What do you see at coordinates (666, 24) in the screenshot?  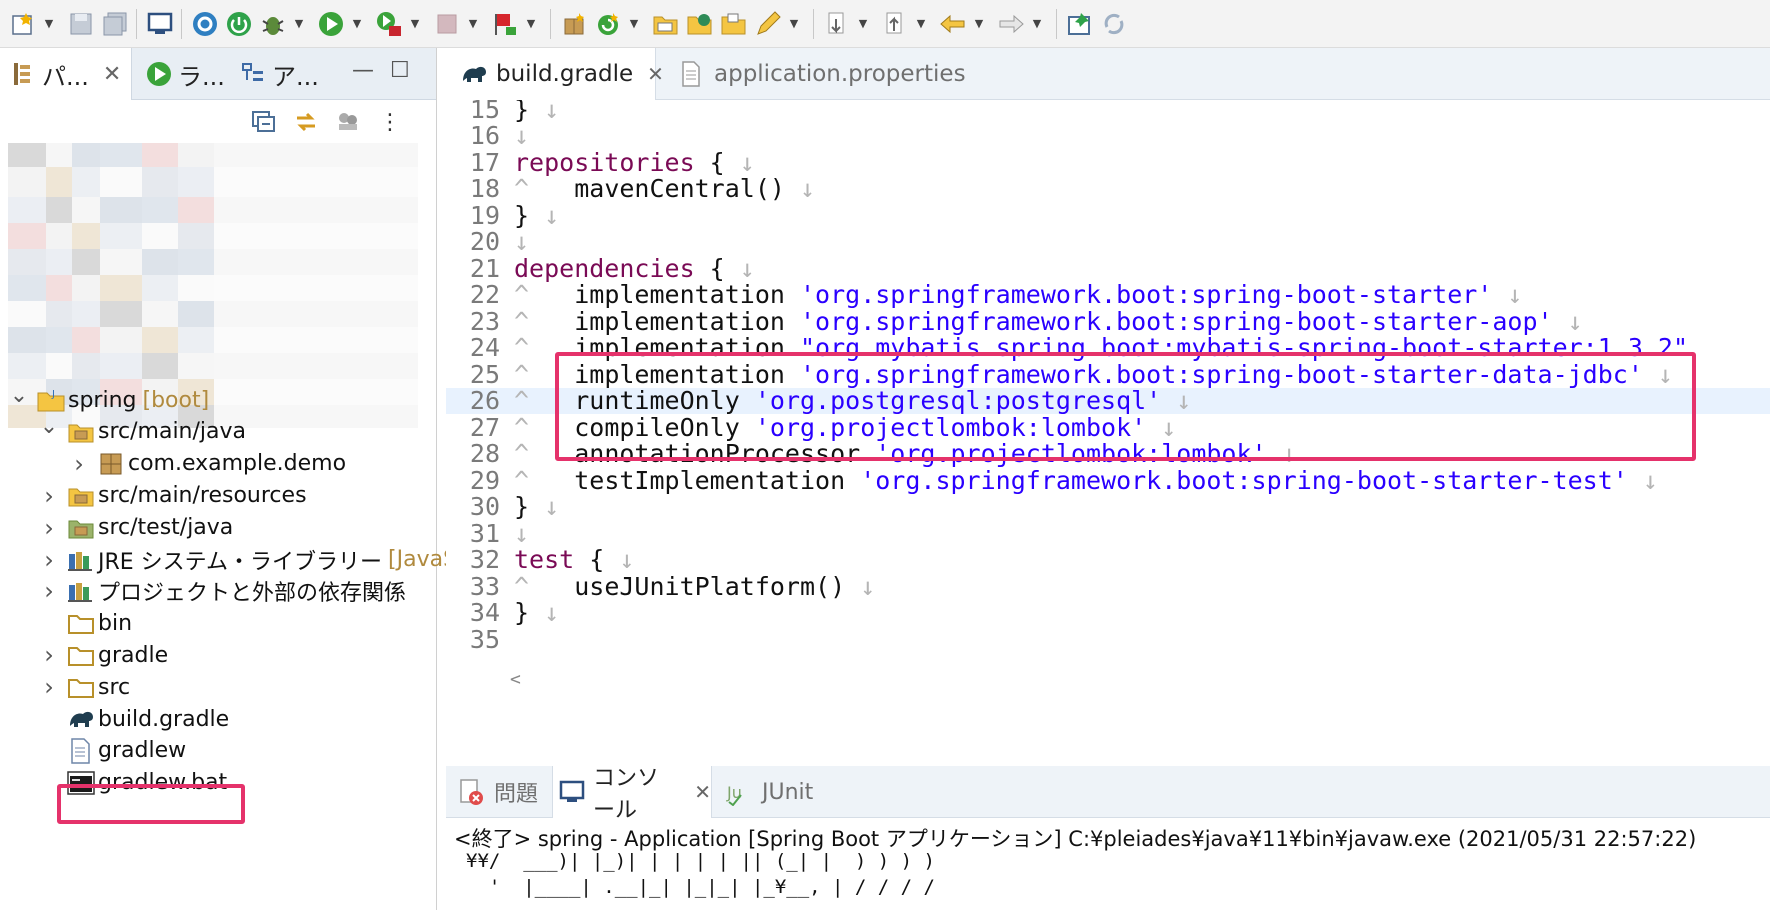 I see `open-folder-icon` at bounding box center [666, 24].